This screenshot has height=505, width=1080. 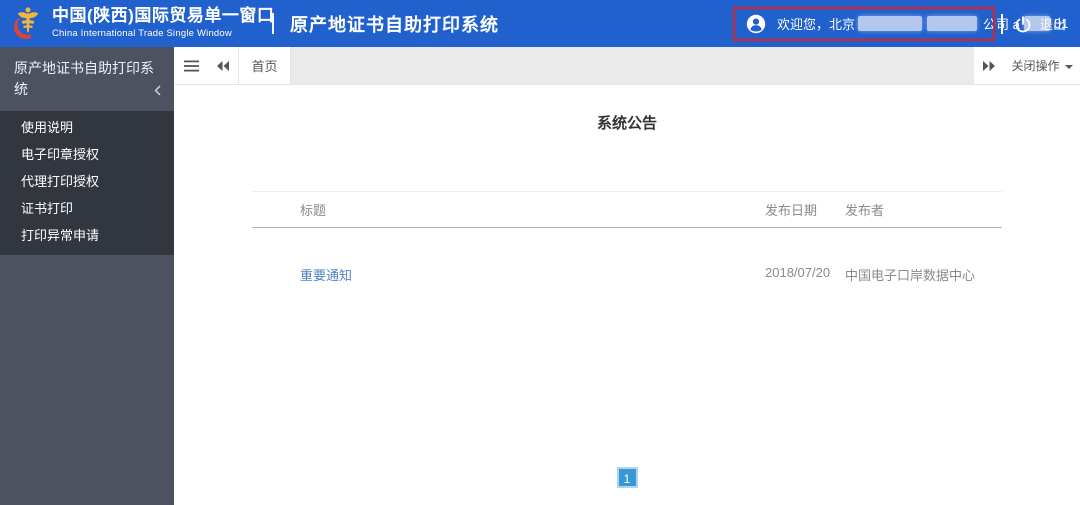 I want to click on double-chevron-right-icon, so click(x=989, y=65).